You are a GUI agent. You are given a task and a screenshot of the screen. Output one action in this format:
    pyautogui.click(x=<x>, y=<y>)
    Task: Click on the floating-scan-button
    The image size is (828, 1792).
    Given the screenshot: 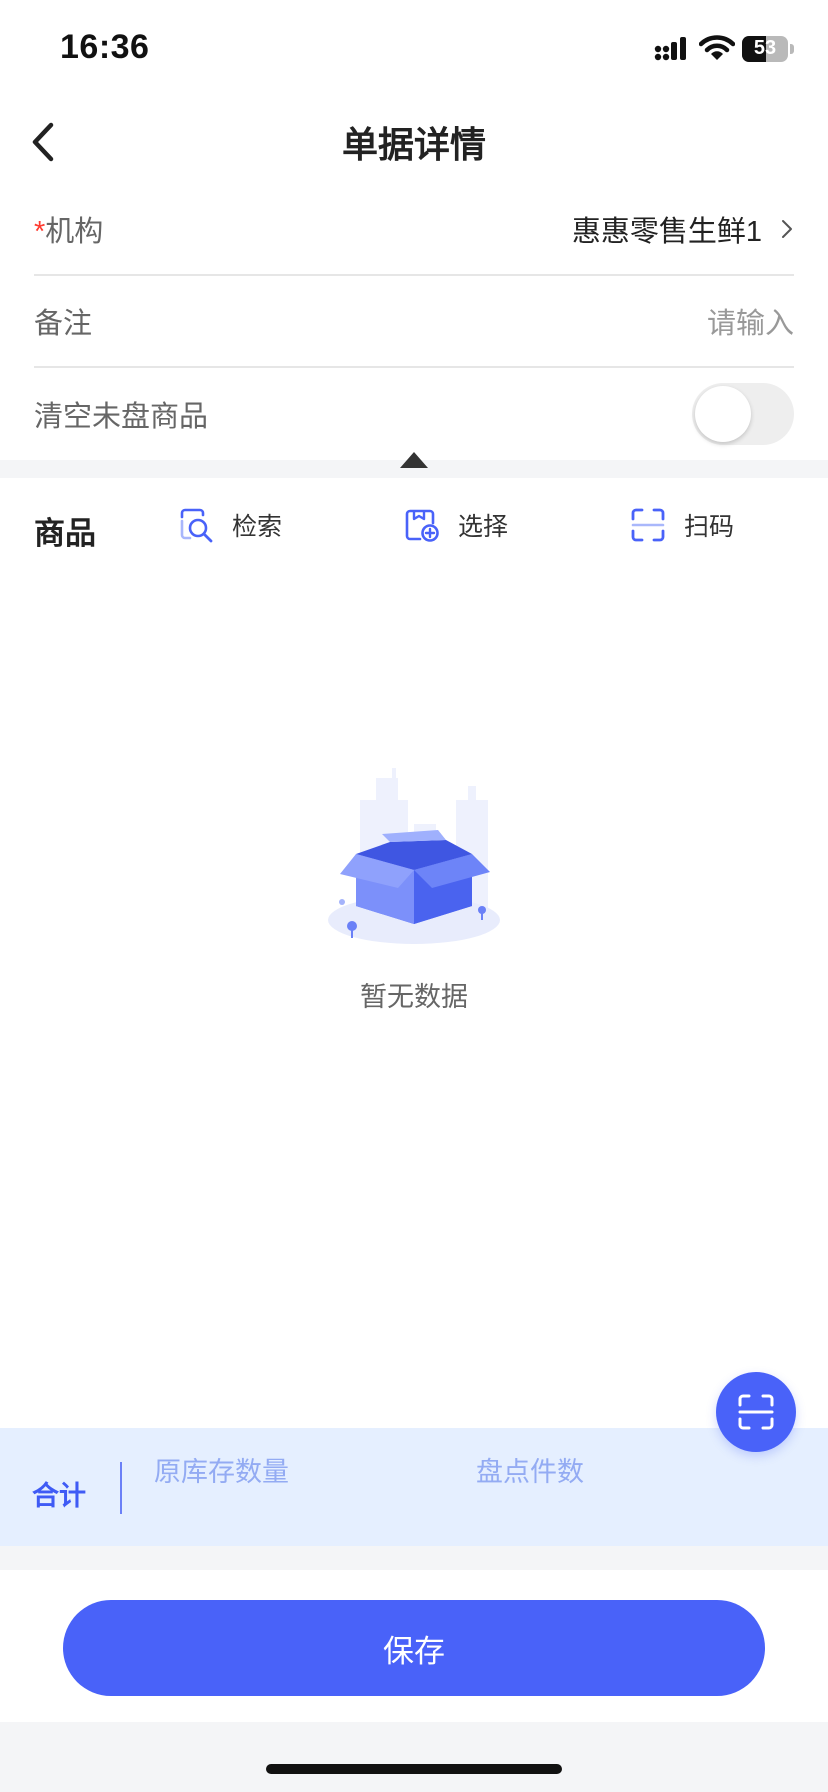 What is the action you would take?
    pyautogui.click(x=756, y=1412)
    